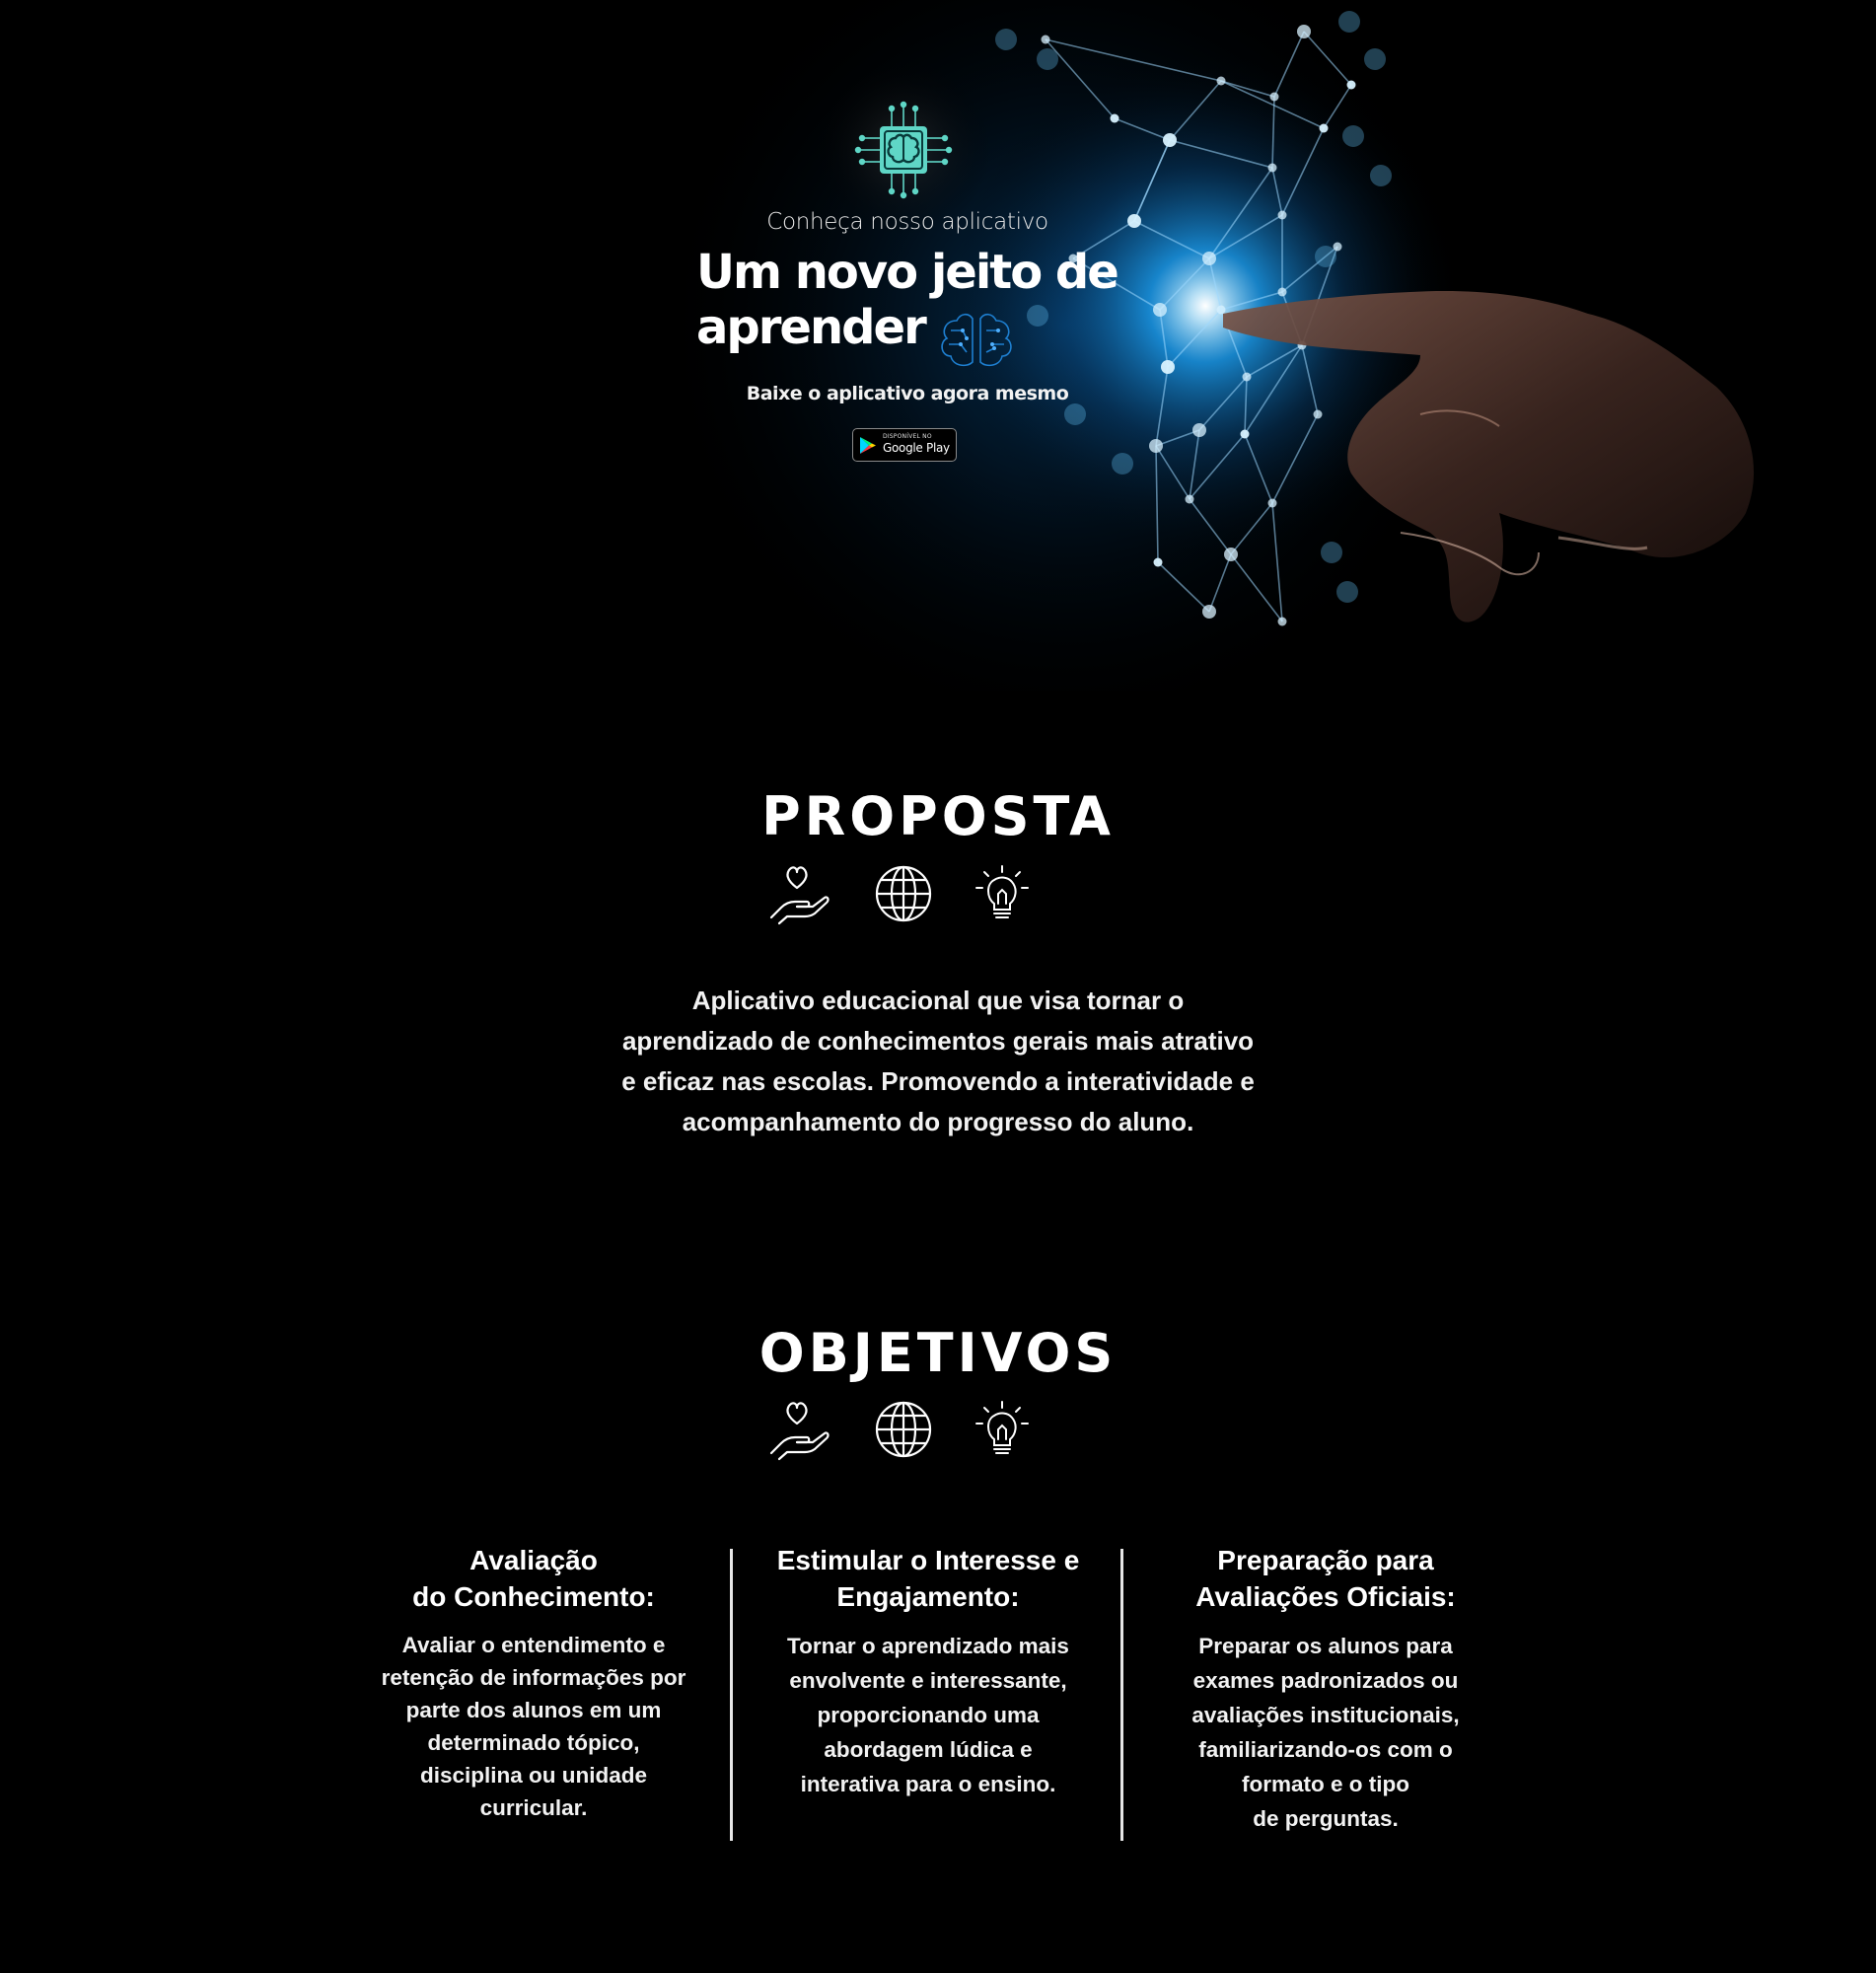  Describe the element at coordinates (907, 394) in the screenshot. I see `hero-subtitle: Baixe o aplicativo agora mesmo` at that location.